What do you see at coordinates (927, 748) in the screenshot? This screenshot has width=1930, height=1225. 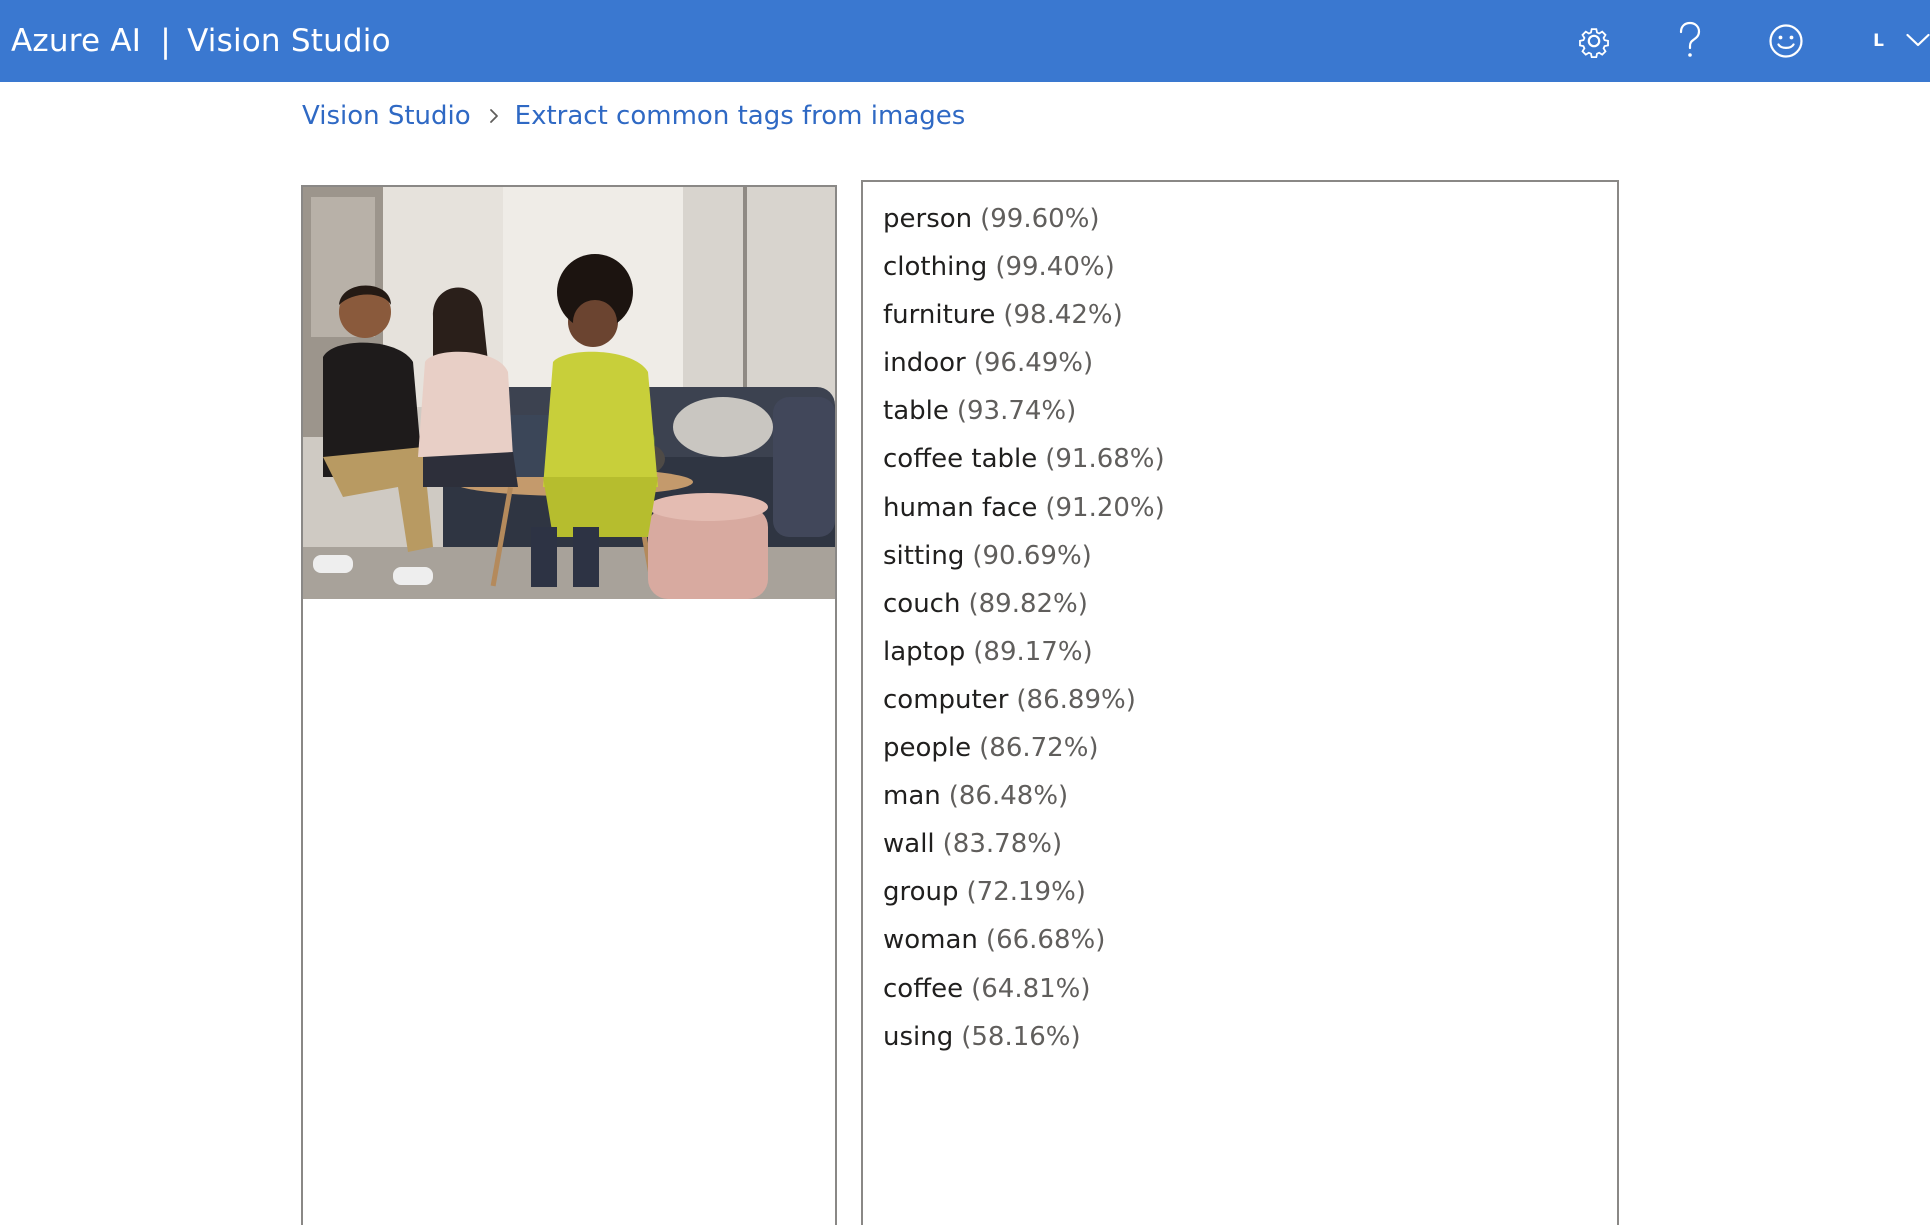 I see `tag-name: people` at bounding box center [927, 748].